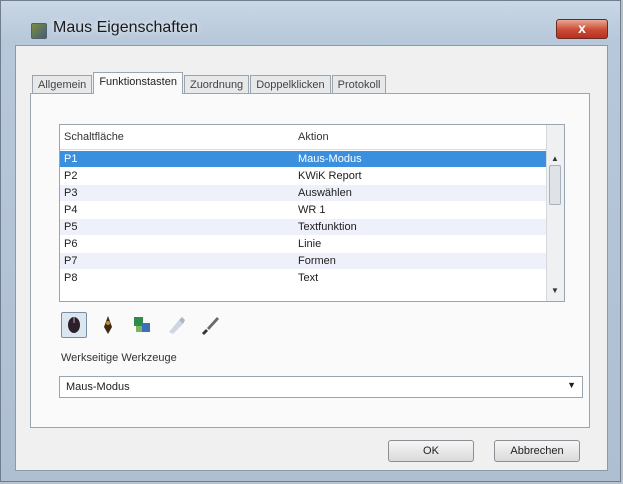 Image resolution: width=623 pixels, height=484 pixels. Describe the element at coordinates (71, 159) in the screenshot. I see `list-item-key: P1` at that location.